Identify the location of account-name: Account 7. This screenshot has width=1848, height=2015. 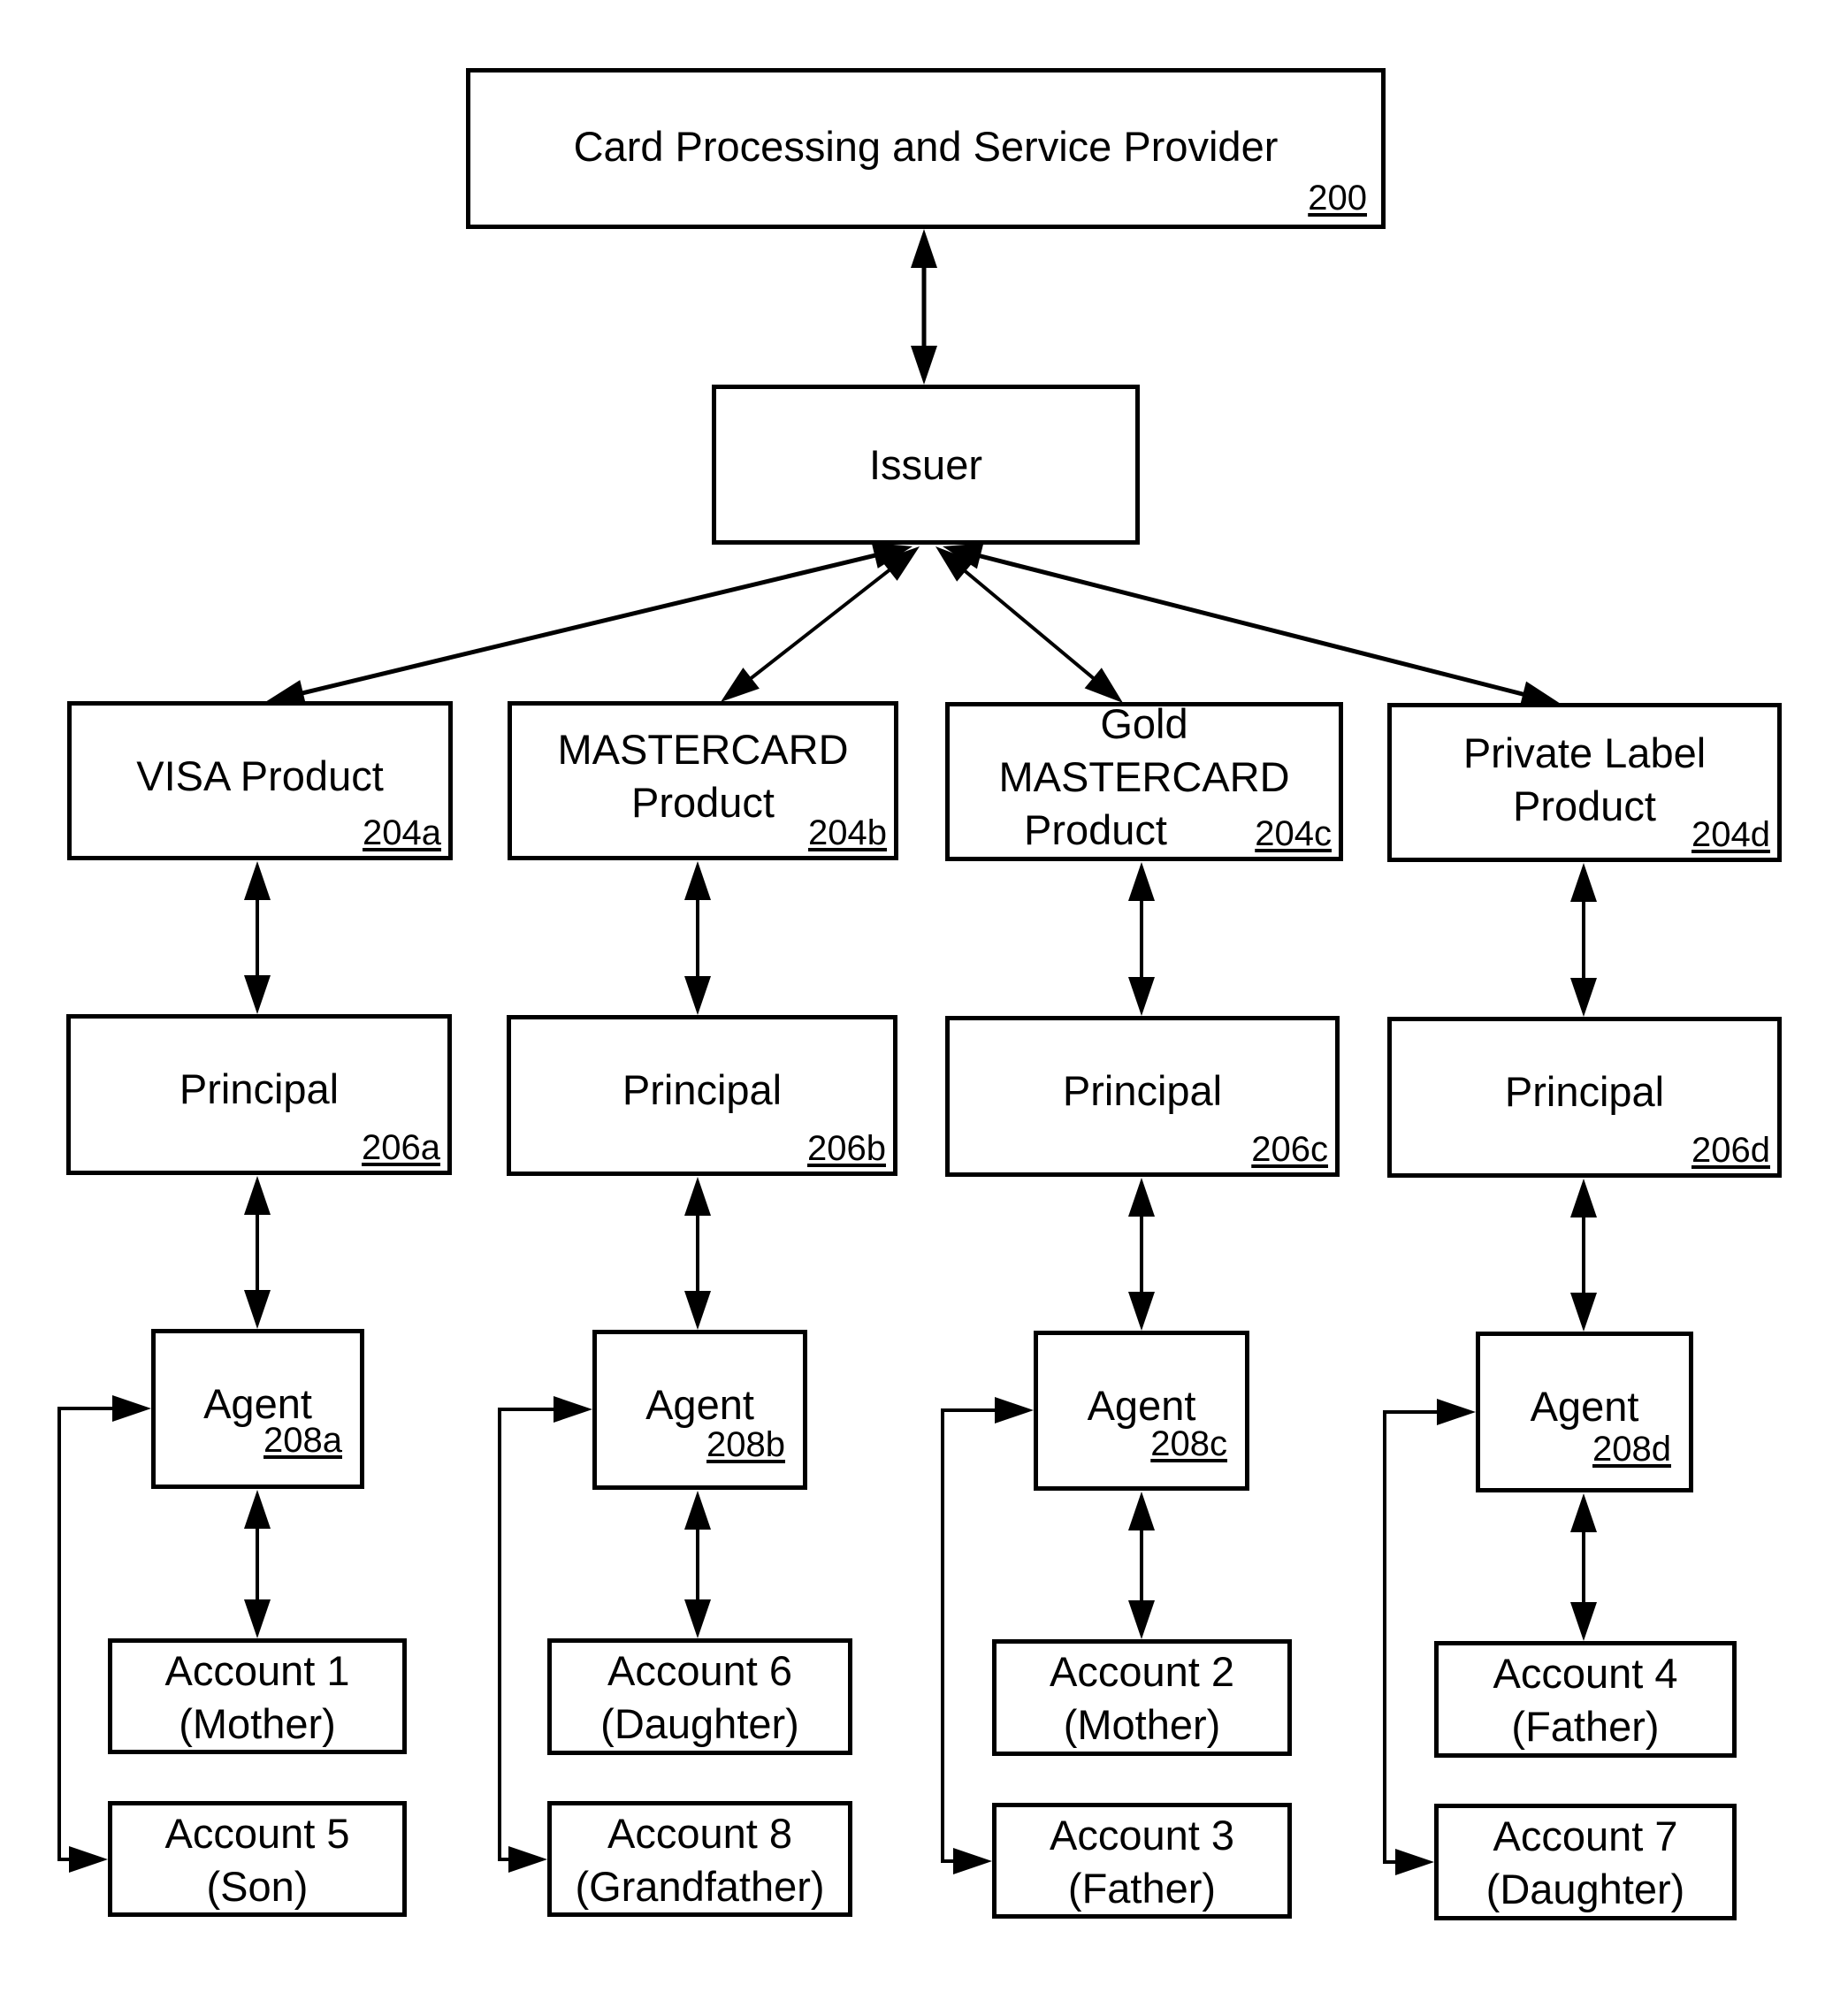
(1585, 1836).